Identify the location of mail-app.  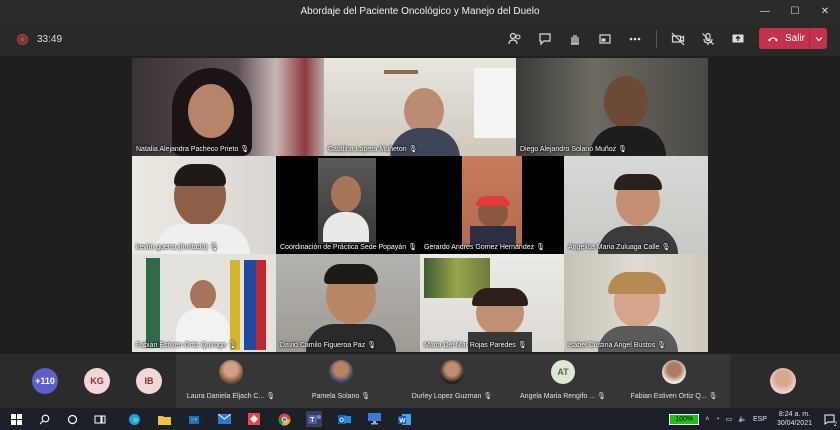
(224, 419).